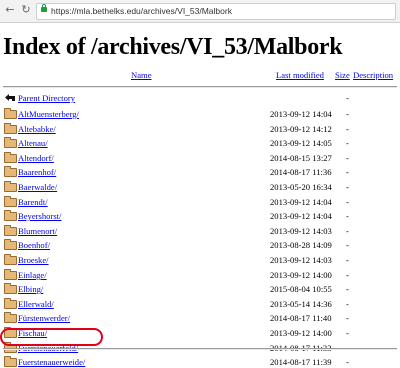 The image size is (400, 368). What do you see at coordinates (301, 158) in the screenshot?
I see `last-modified-cell: 2014-08-15 13:27` at bounding box center [301, 158].